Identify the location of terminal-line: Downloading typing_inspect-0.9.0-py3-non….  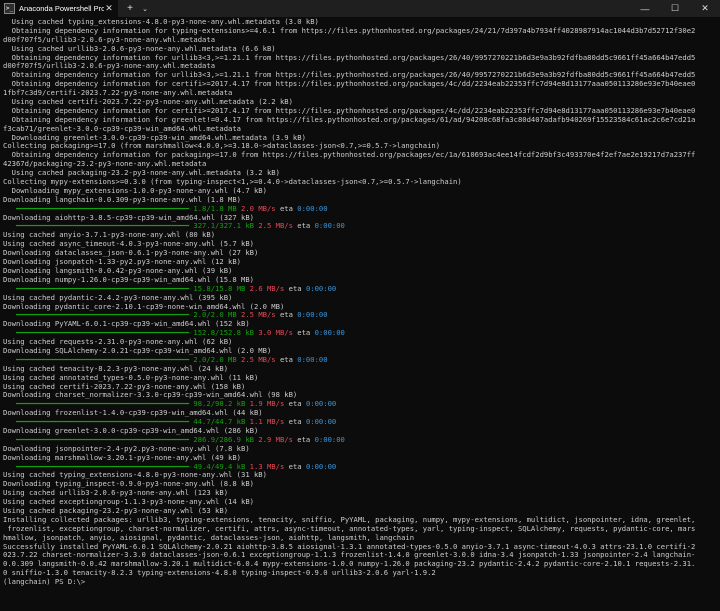
(360, 484).